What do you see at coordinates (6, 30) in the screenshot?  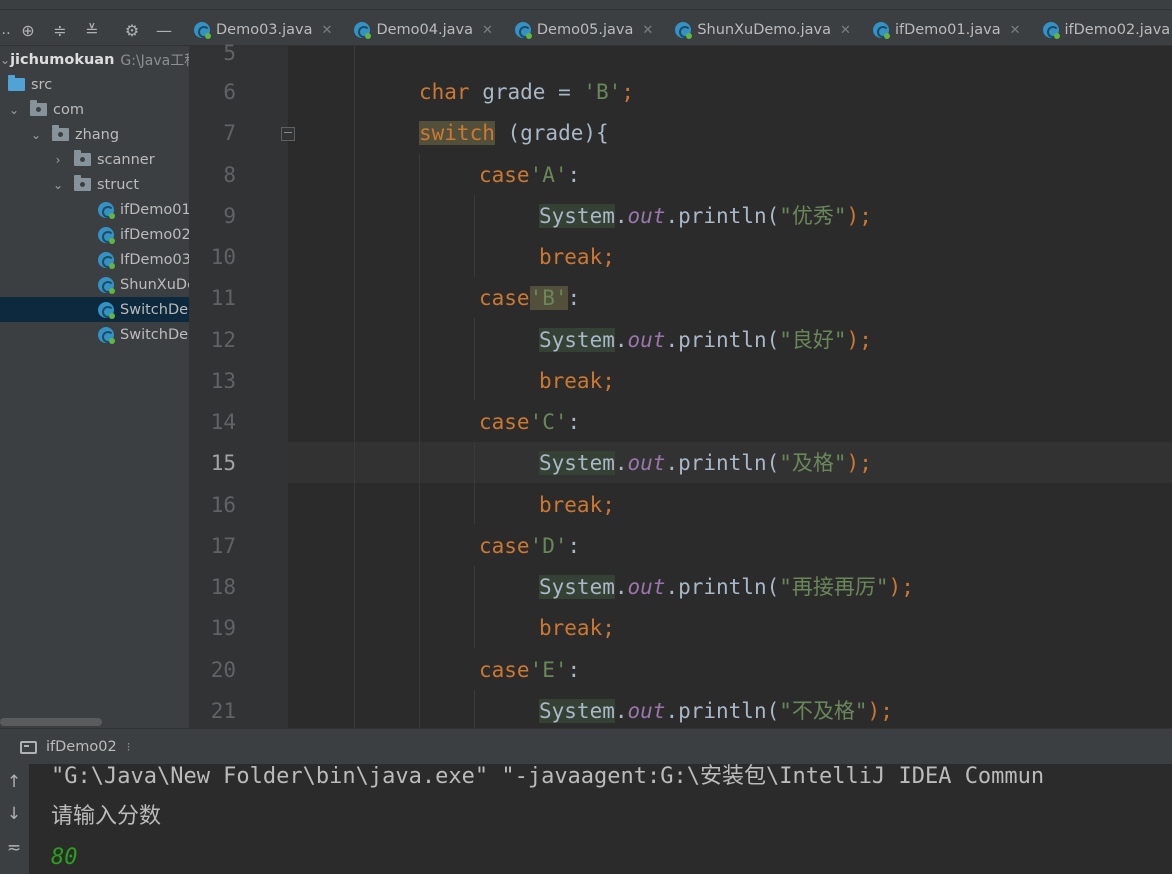 I see `more-icon: ‥` at bounding box center [6, 30].